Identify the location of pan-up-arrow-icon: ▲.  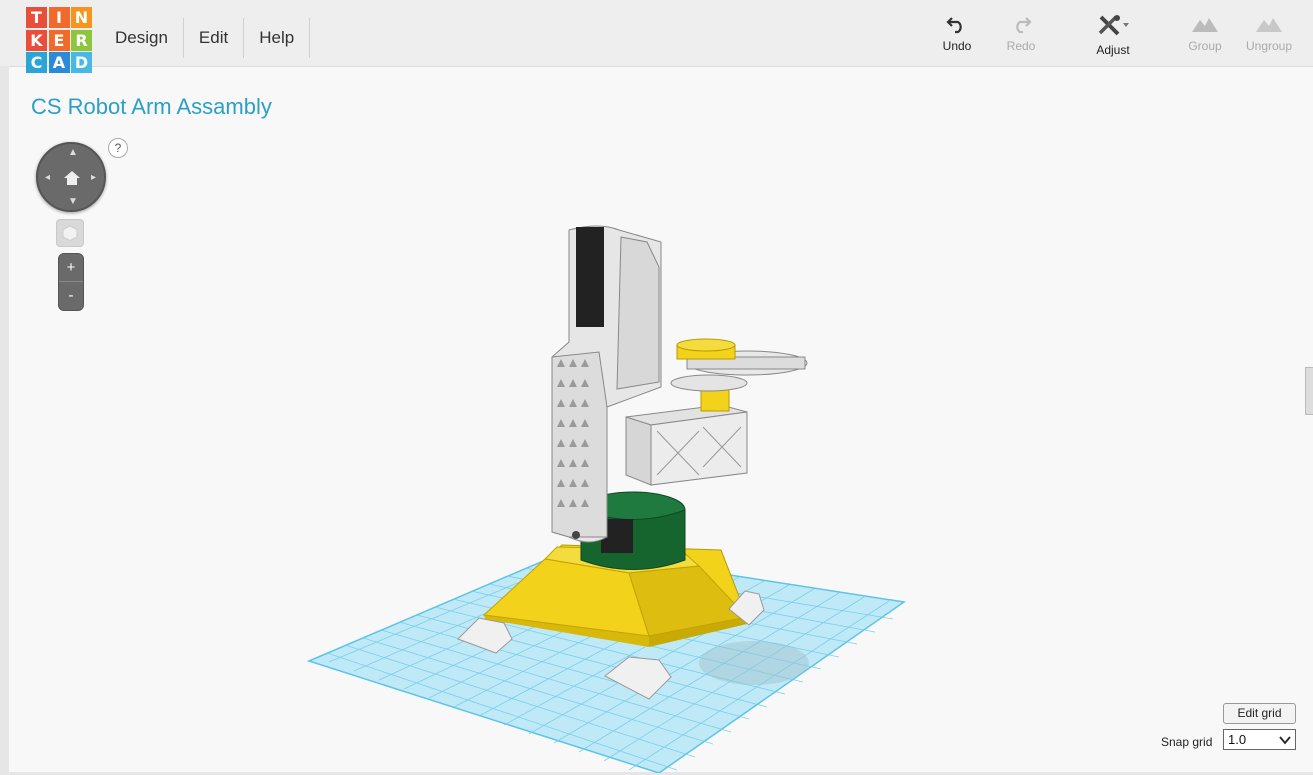
(73, 152).